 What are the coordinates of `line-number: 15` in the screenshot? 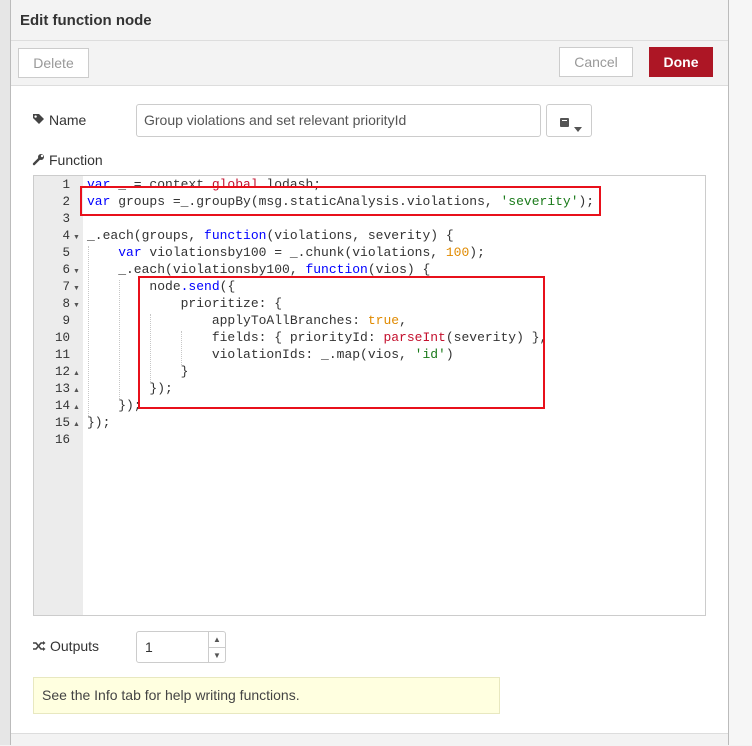 It's located at (62, 423).